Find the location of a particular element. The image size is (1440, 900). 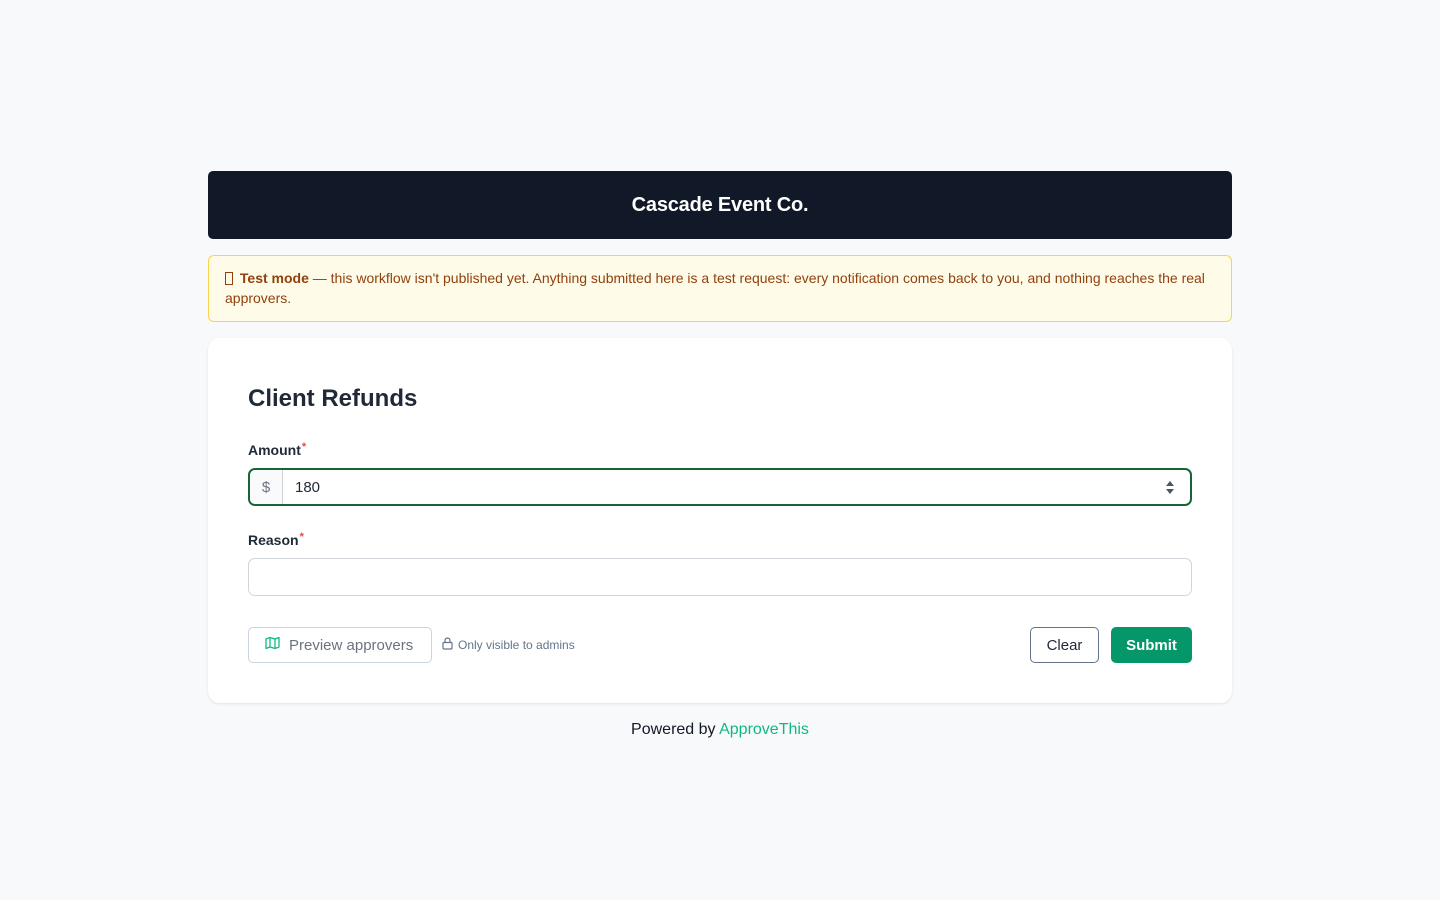

currency-prefix: $ is located at coordinates (266, 487).